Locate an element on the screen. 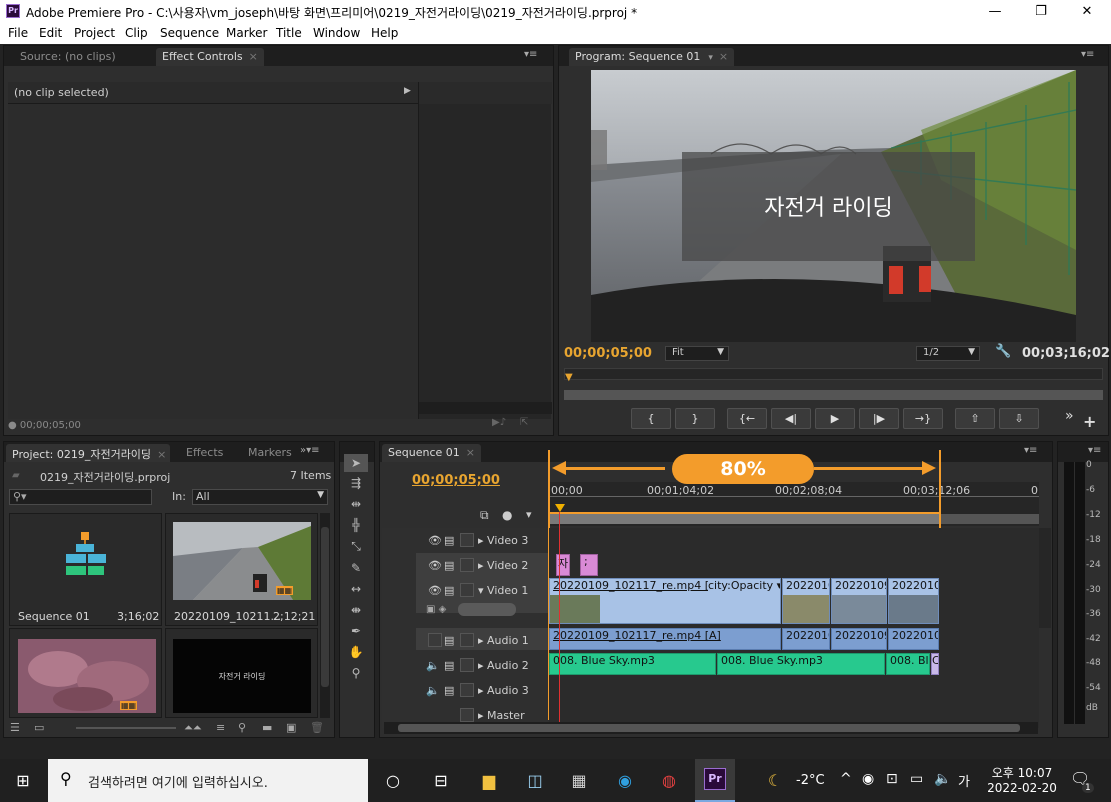 This screenshot has height=802, width=1111. icon-view-icon: ▭ is located at coordinates (39, 727).